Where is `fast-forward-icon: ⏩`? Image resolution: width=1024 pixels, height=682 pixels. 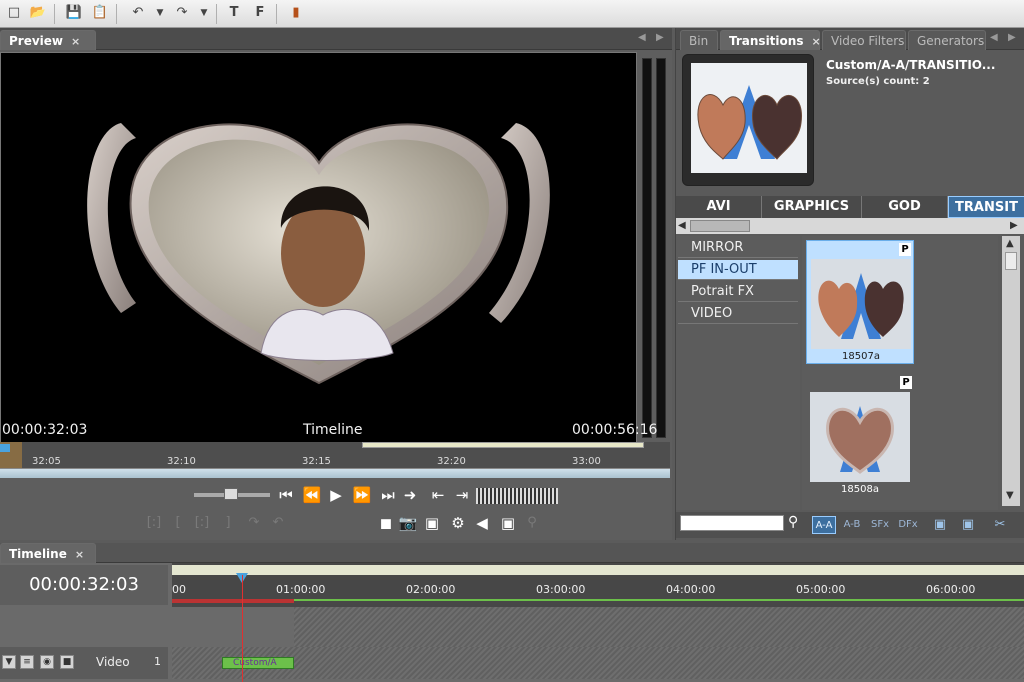
fast-forward-icon: ⏩ is located at coordinates (362, 495).